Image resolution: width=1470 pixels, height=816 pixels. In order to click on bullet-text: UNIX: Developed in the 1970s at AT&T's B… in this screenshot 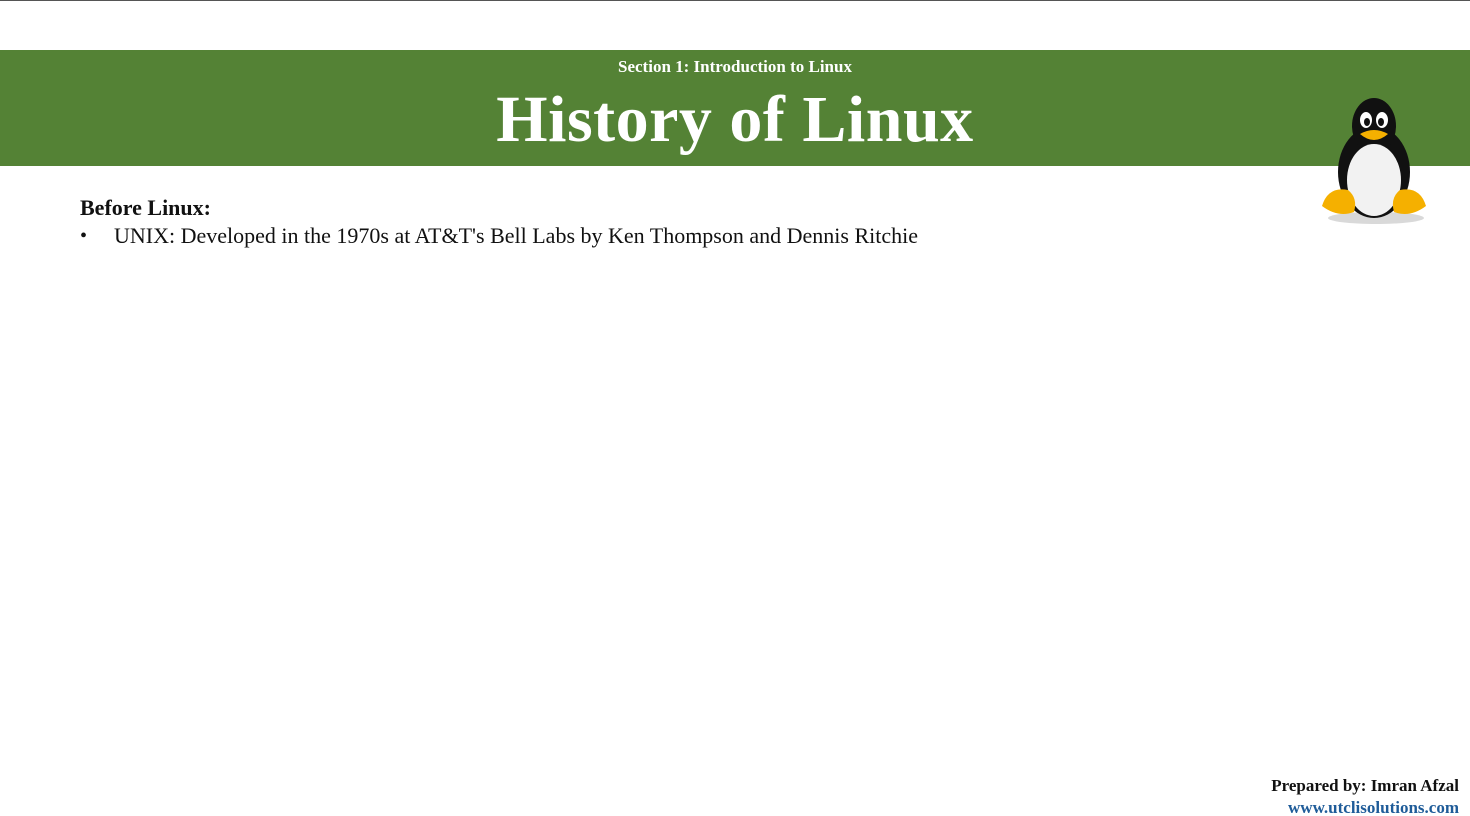, I will do `click(516, 235)`.